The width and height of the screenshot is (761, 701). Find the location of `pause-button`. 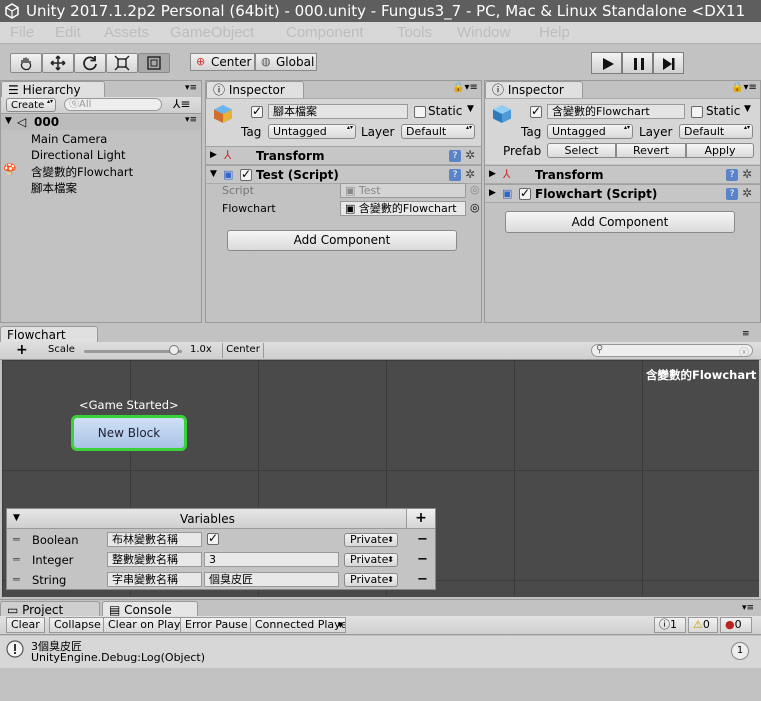

pause-button is located at coordinates (637, 63).